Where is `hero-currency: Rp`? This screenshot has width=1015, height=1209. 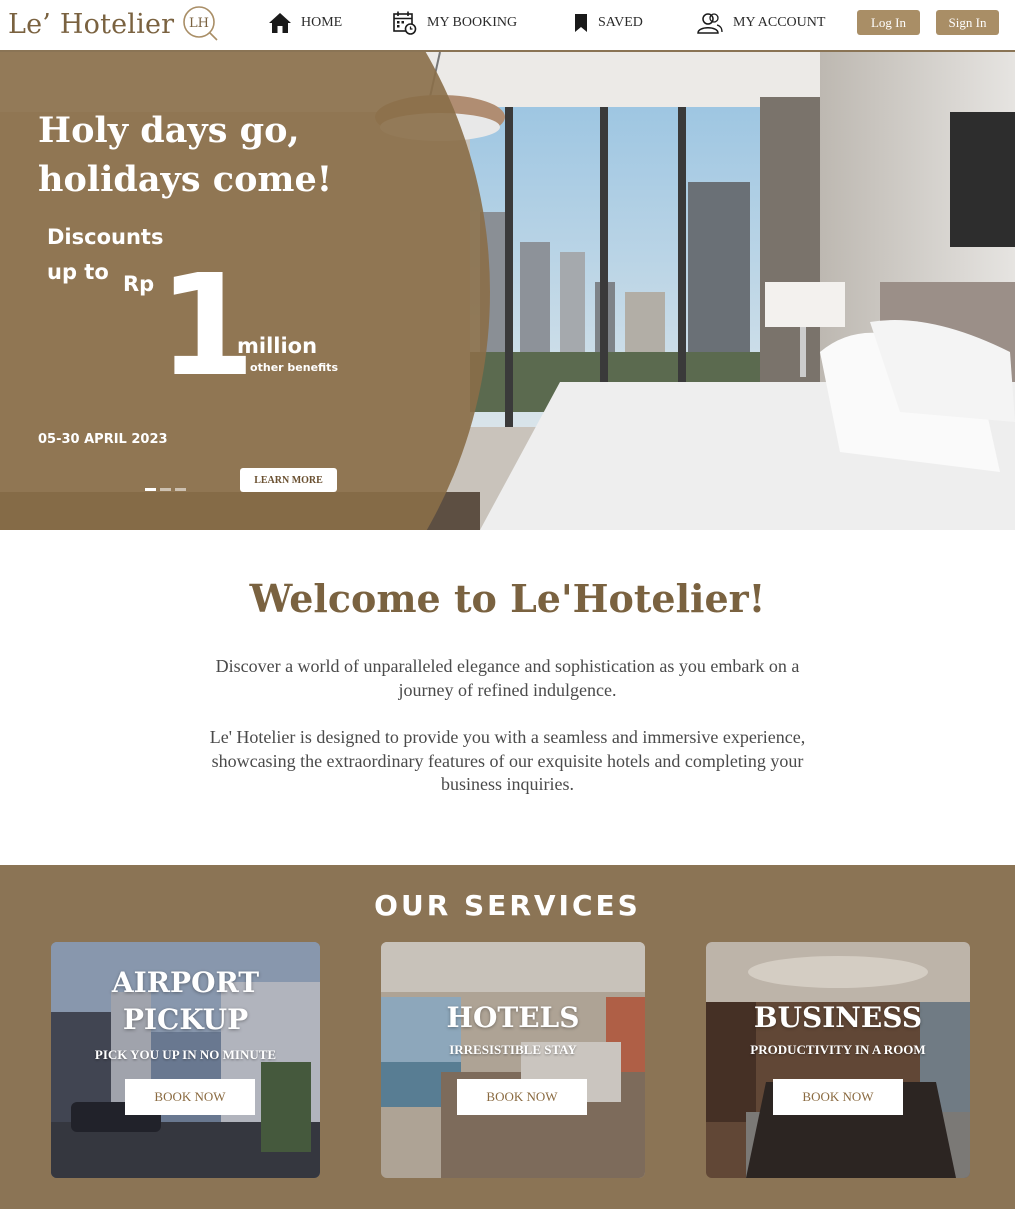
hero-currency: Rp is located at coordinates (139, 284).